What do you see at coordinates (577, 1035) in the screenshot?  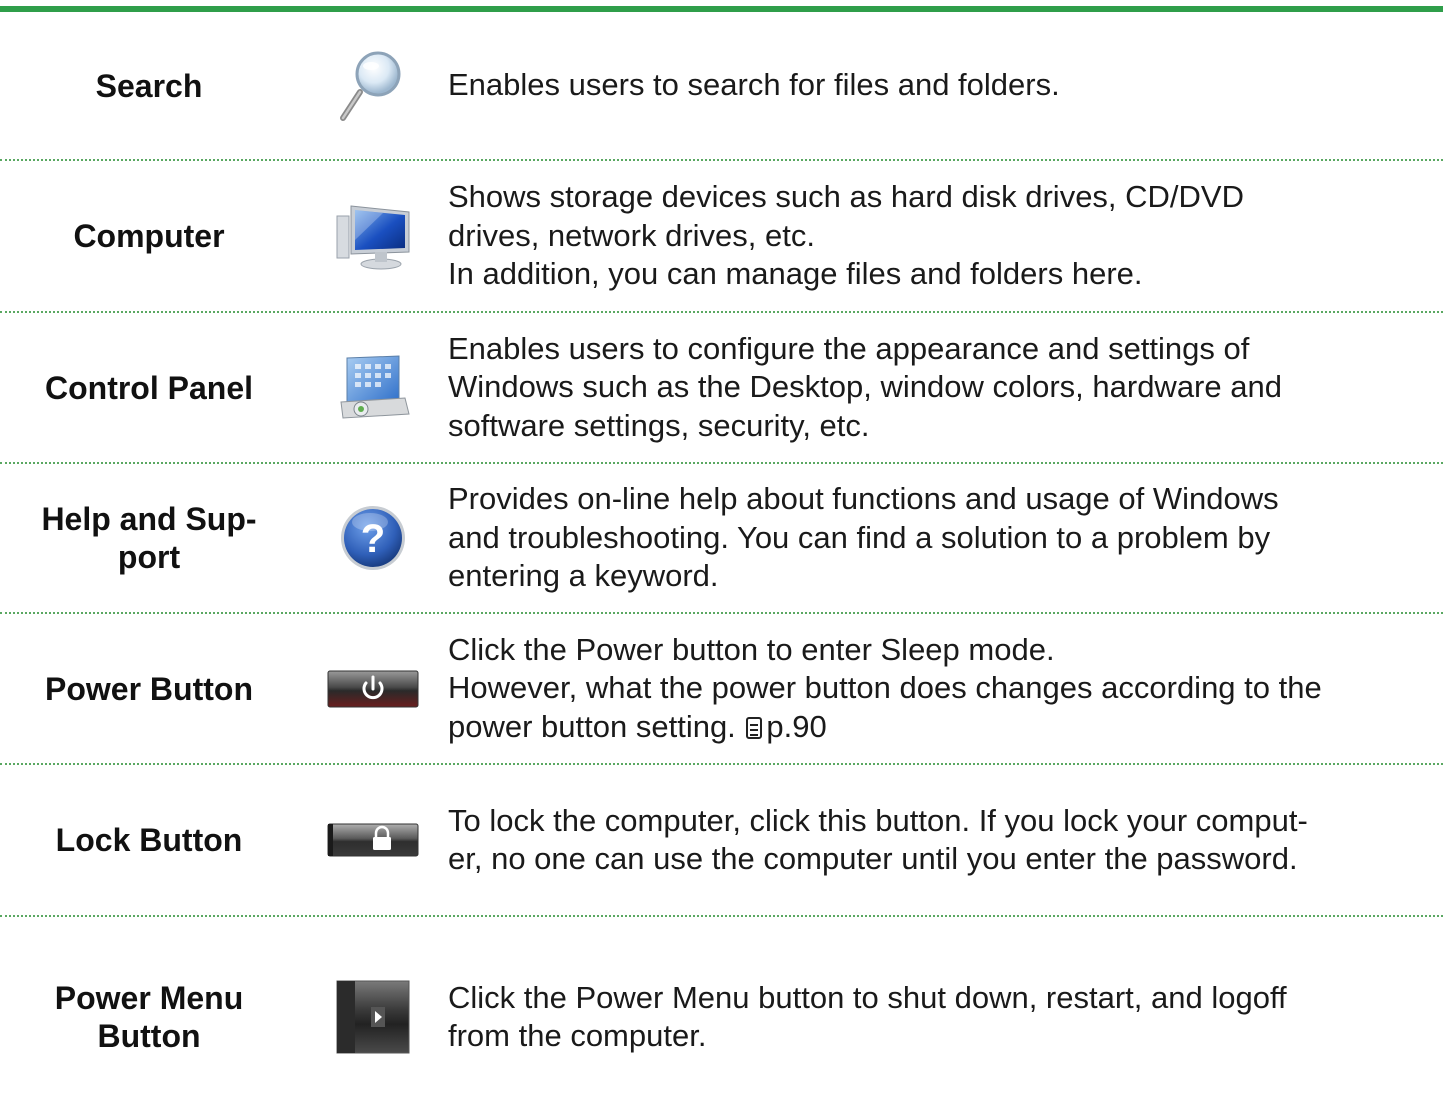 I see `desc-line: from the computer.` at bounding box center [577, 1035].